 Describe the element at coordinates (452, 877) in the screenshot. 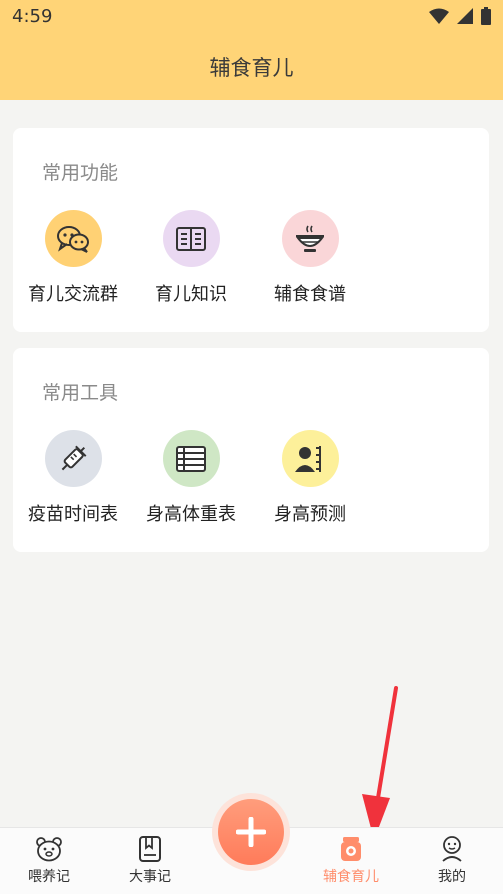

I see `nav-label: 我的` at that location.